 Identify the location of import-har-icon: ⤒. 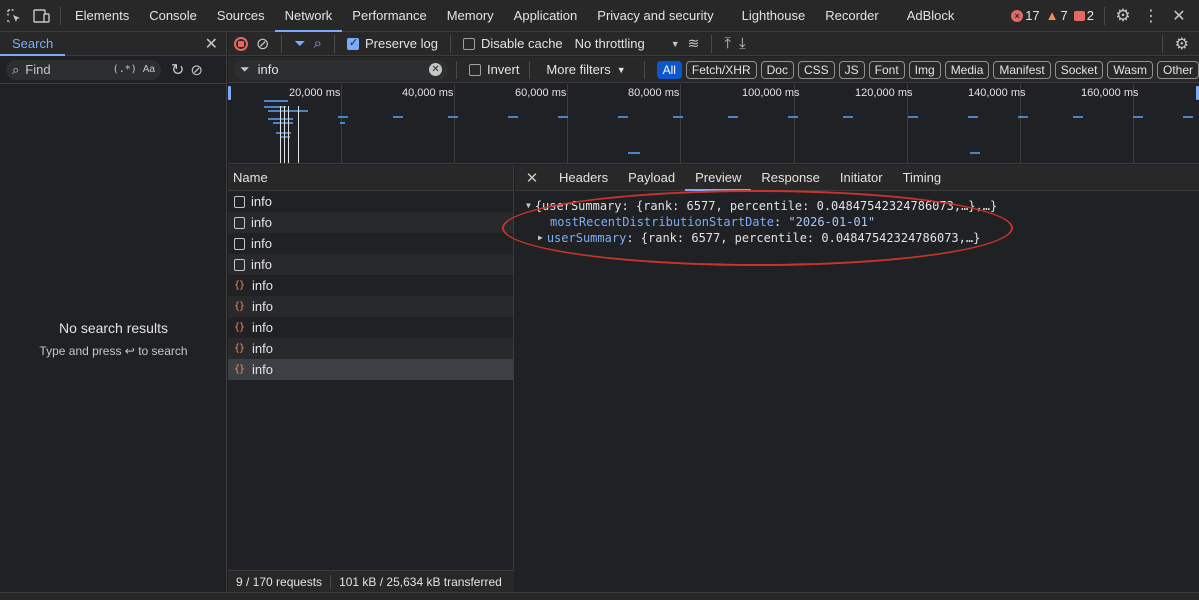
(727, 43).